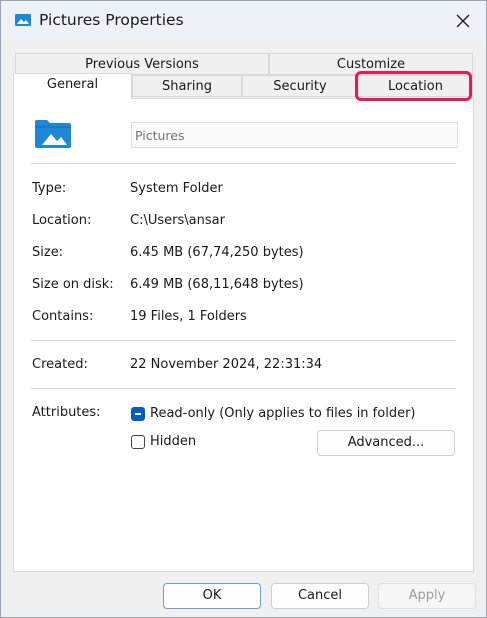  What do you see at coordinates (48, 252) in the screenshot?
I see `size-label: Size:` at bounding box center [48, 252].